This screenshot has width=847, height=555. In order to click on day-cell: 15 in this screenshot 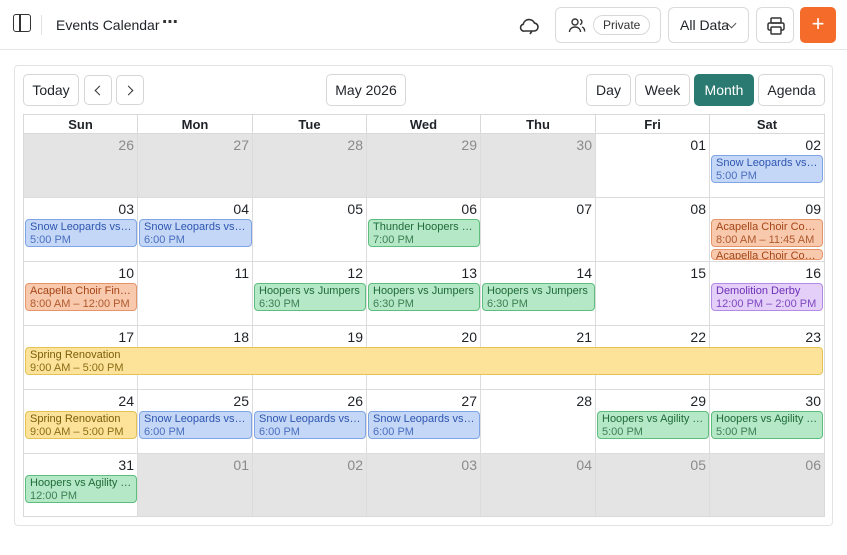, I will do `click(653, 294)`.